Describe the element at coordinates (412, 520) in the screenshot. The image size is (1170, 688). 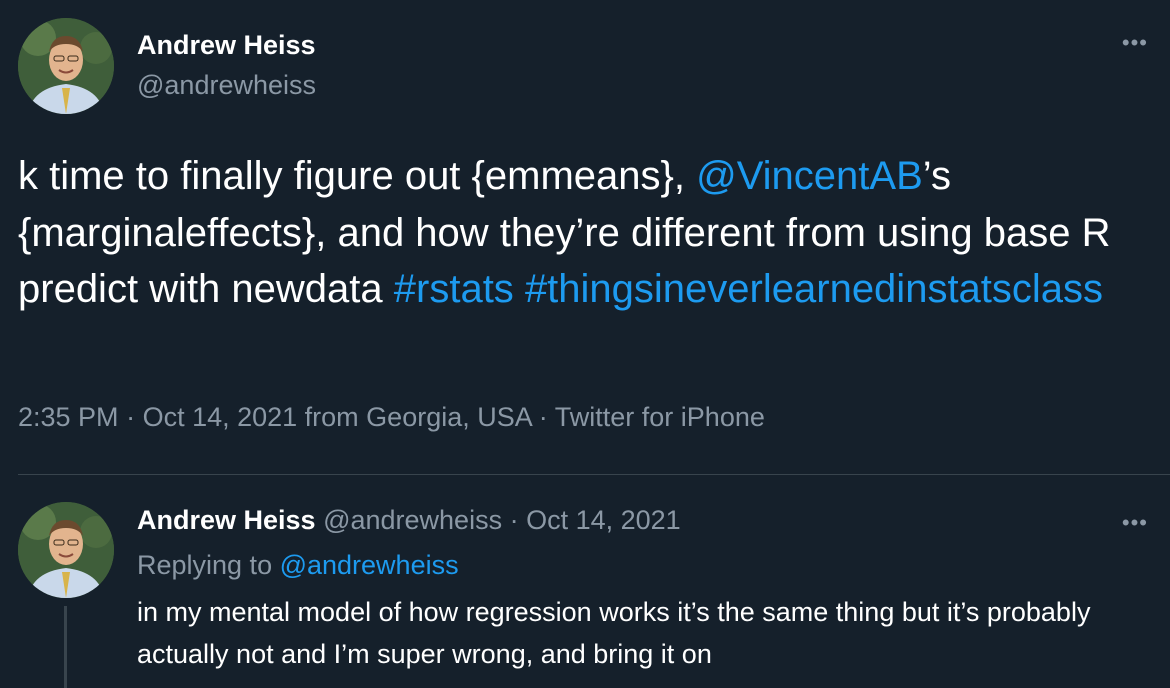
I see `reply-author-handle: @andrewheiss` at that location.